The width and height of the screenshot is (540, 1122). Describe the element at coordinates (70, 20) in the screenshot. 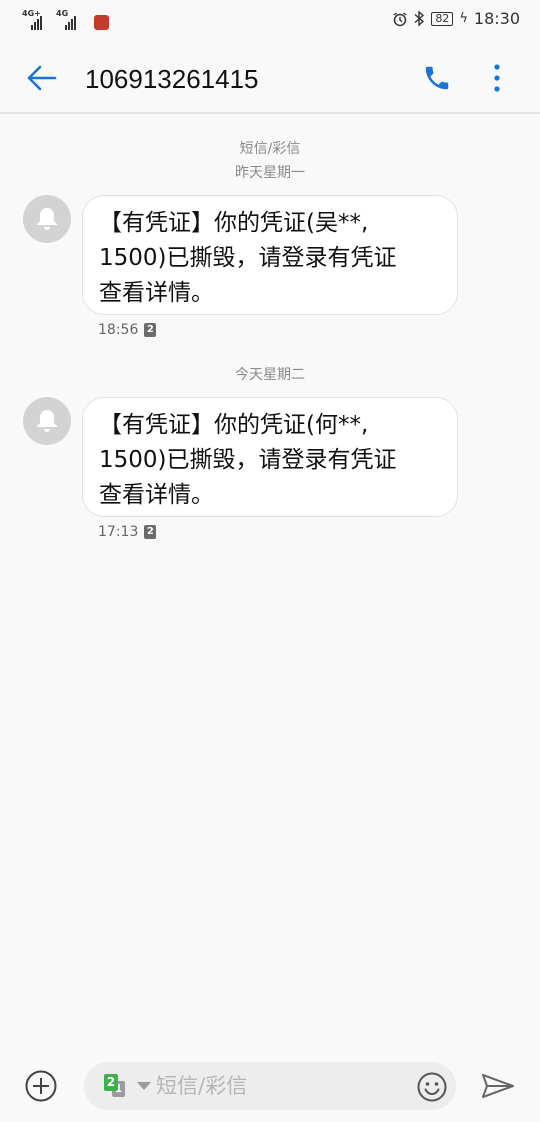

I see `signal-2-icon: 4G` at that location.